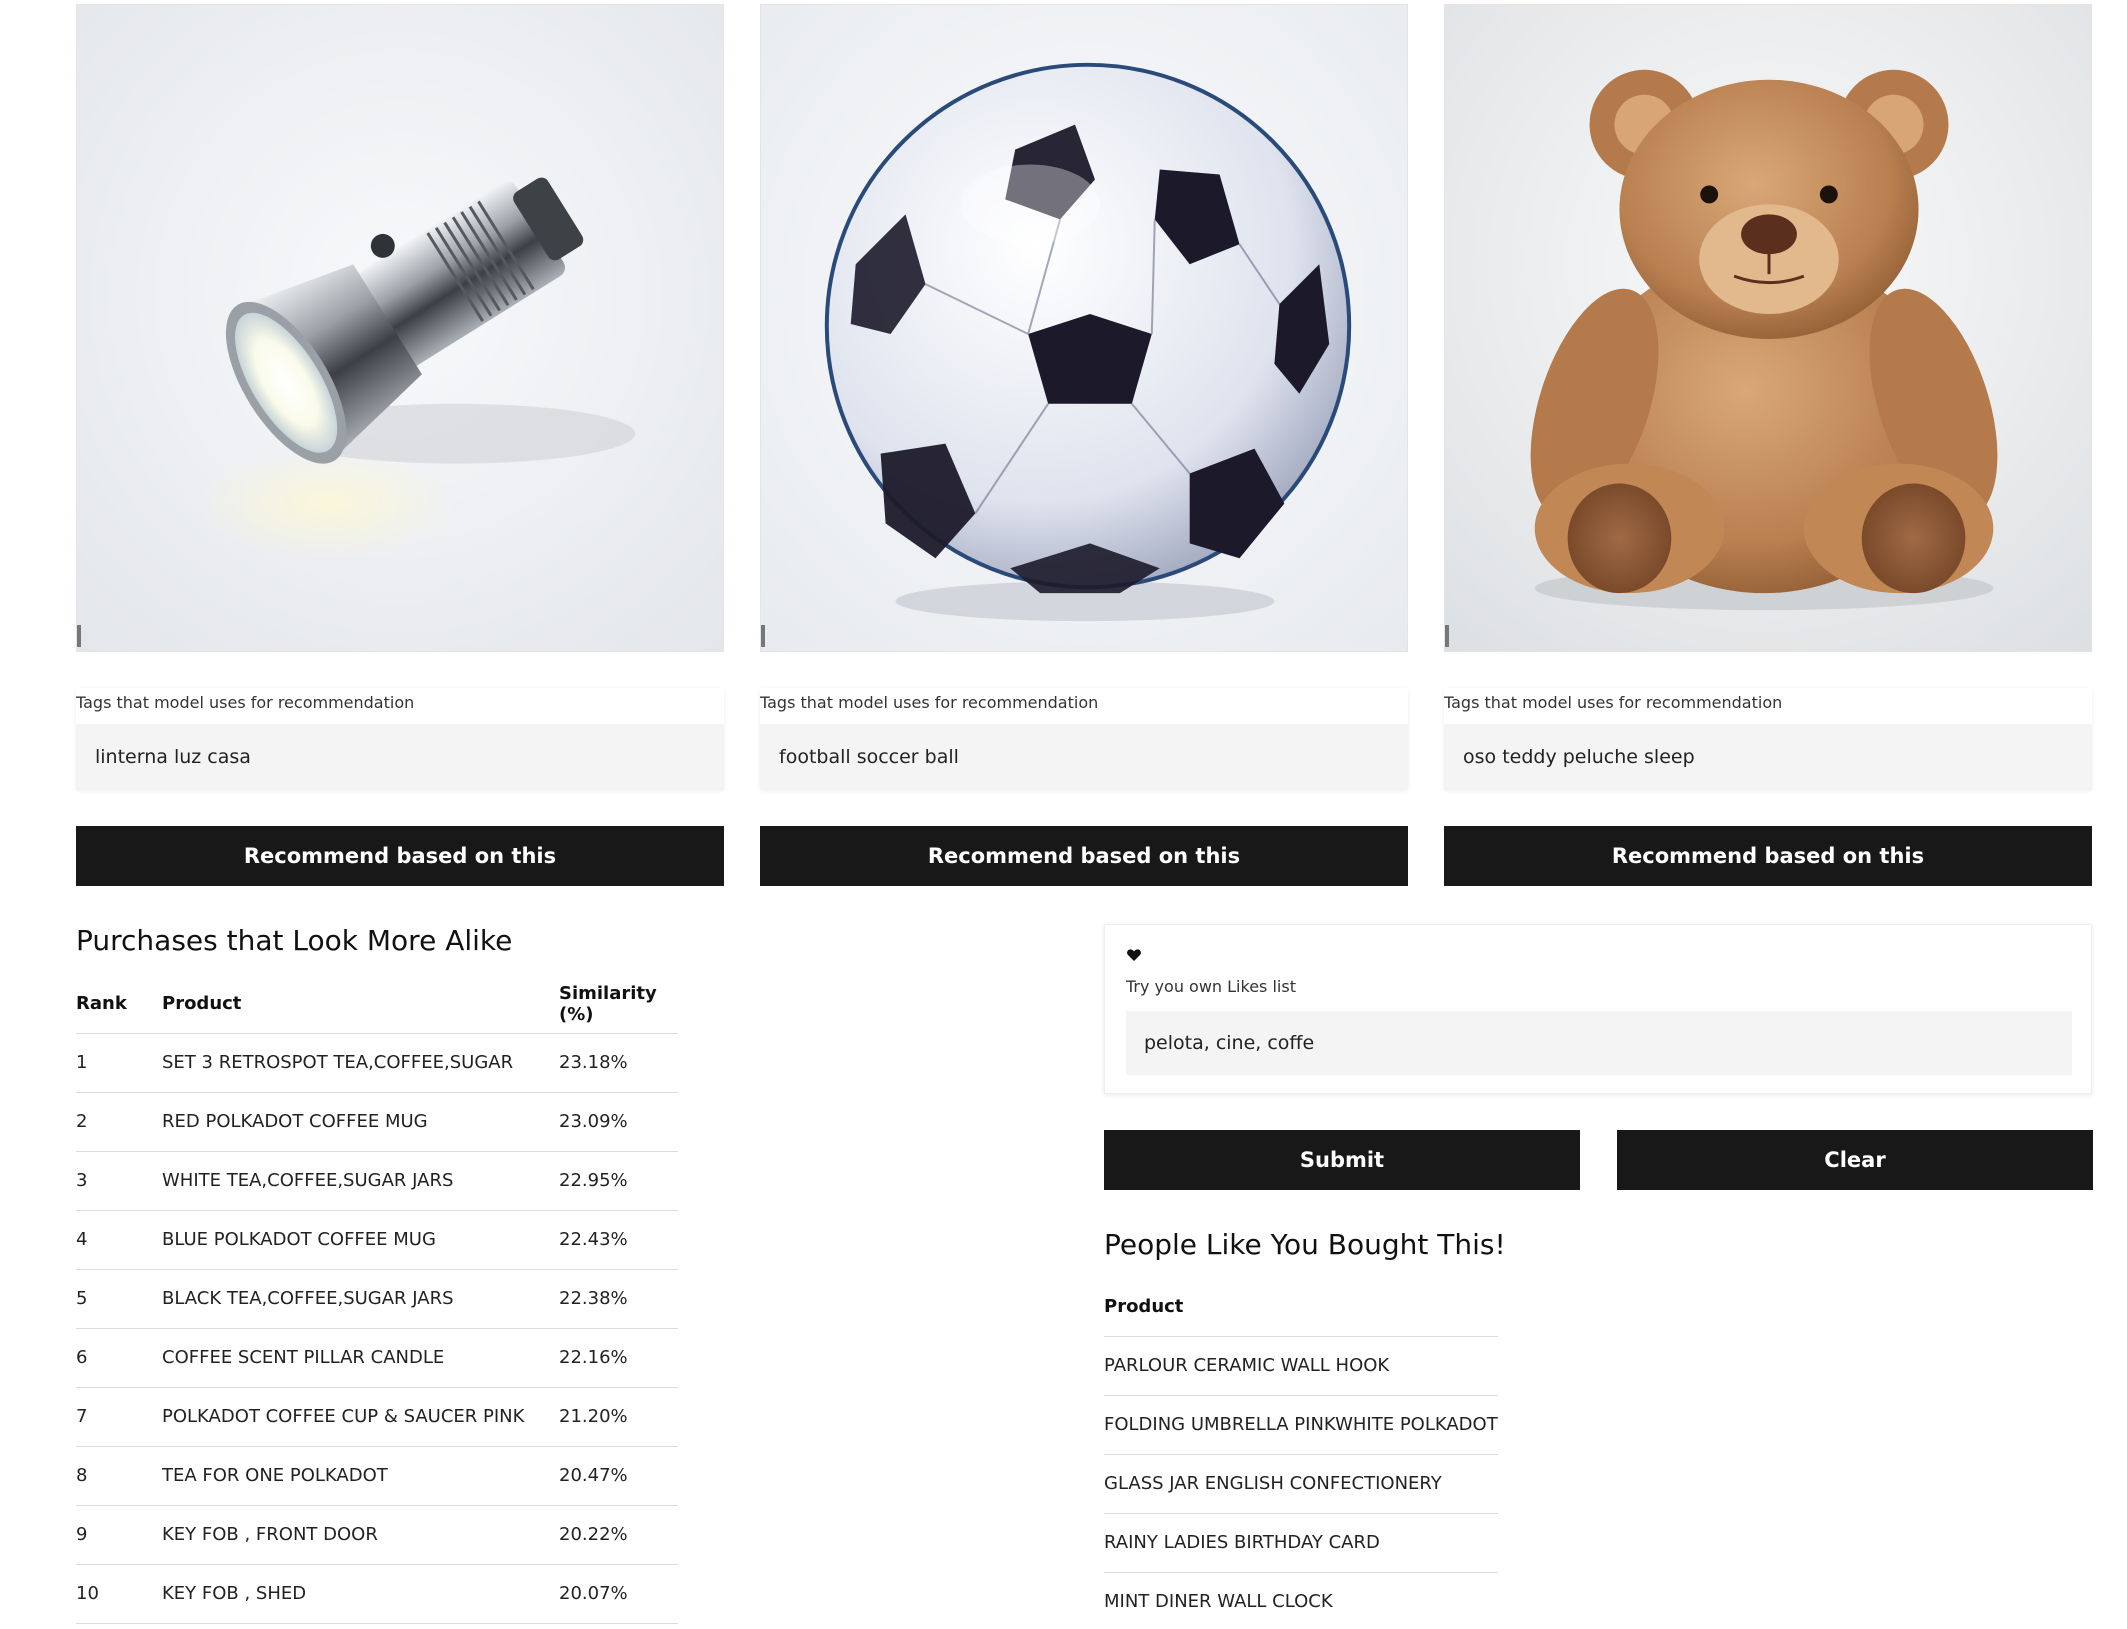 Image resolution: width=2127 pixels, height=1629 pixels. What do you see at coordinates (360, 1358) in the screenshot?
I see `product-cell: COFFEE SCENT PILLAR CANDLE` at bounding box center [360, 1358].